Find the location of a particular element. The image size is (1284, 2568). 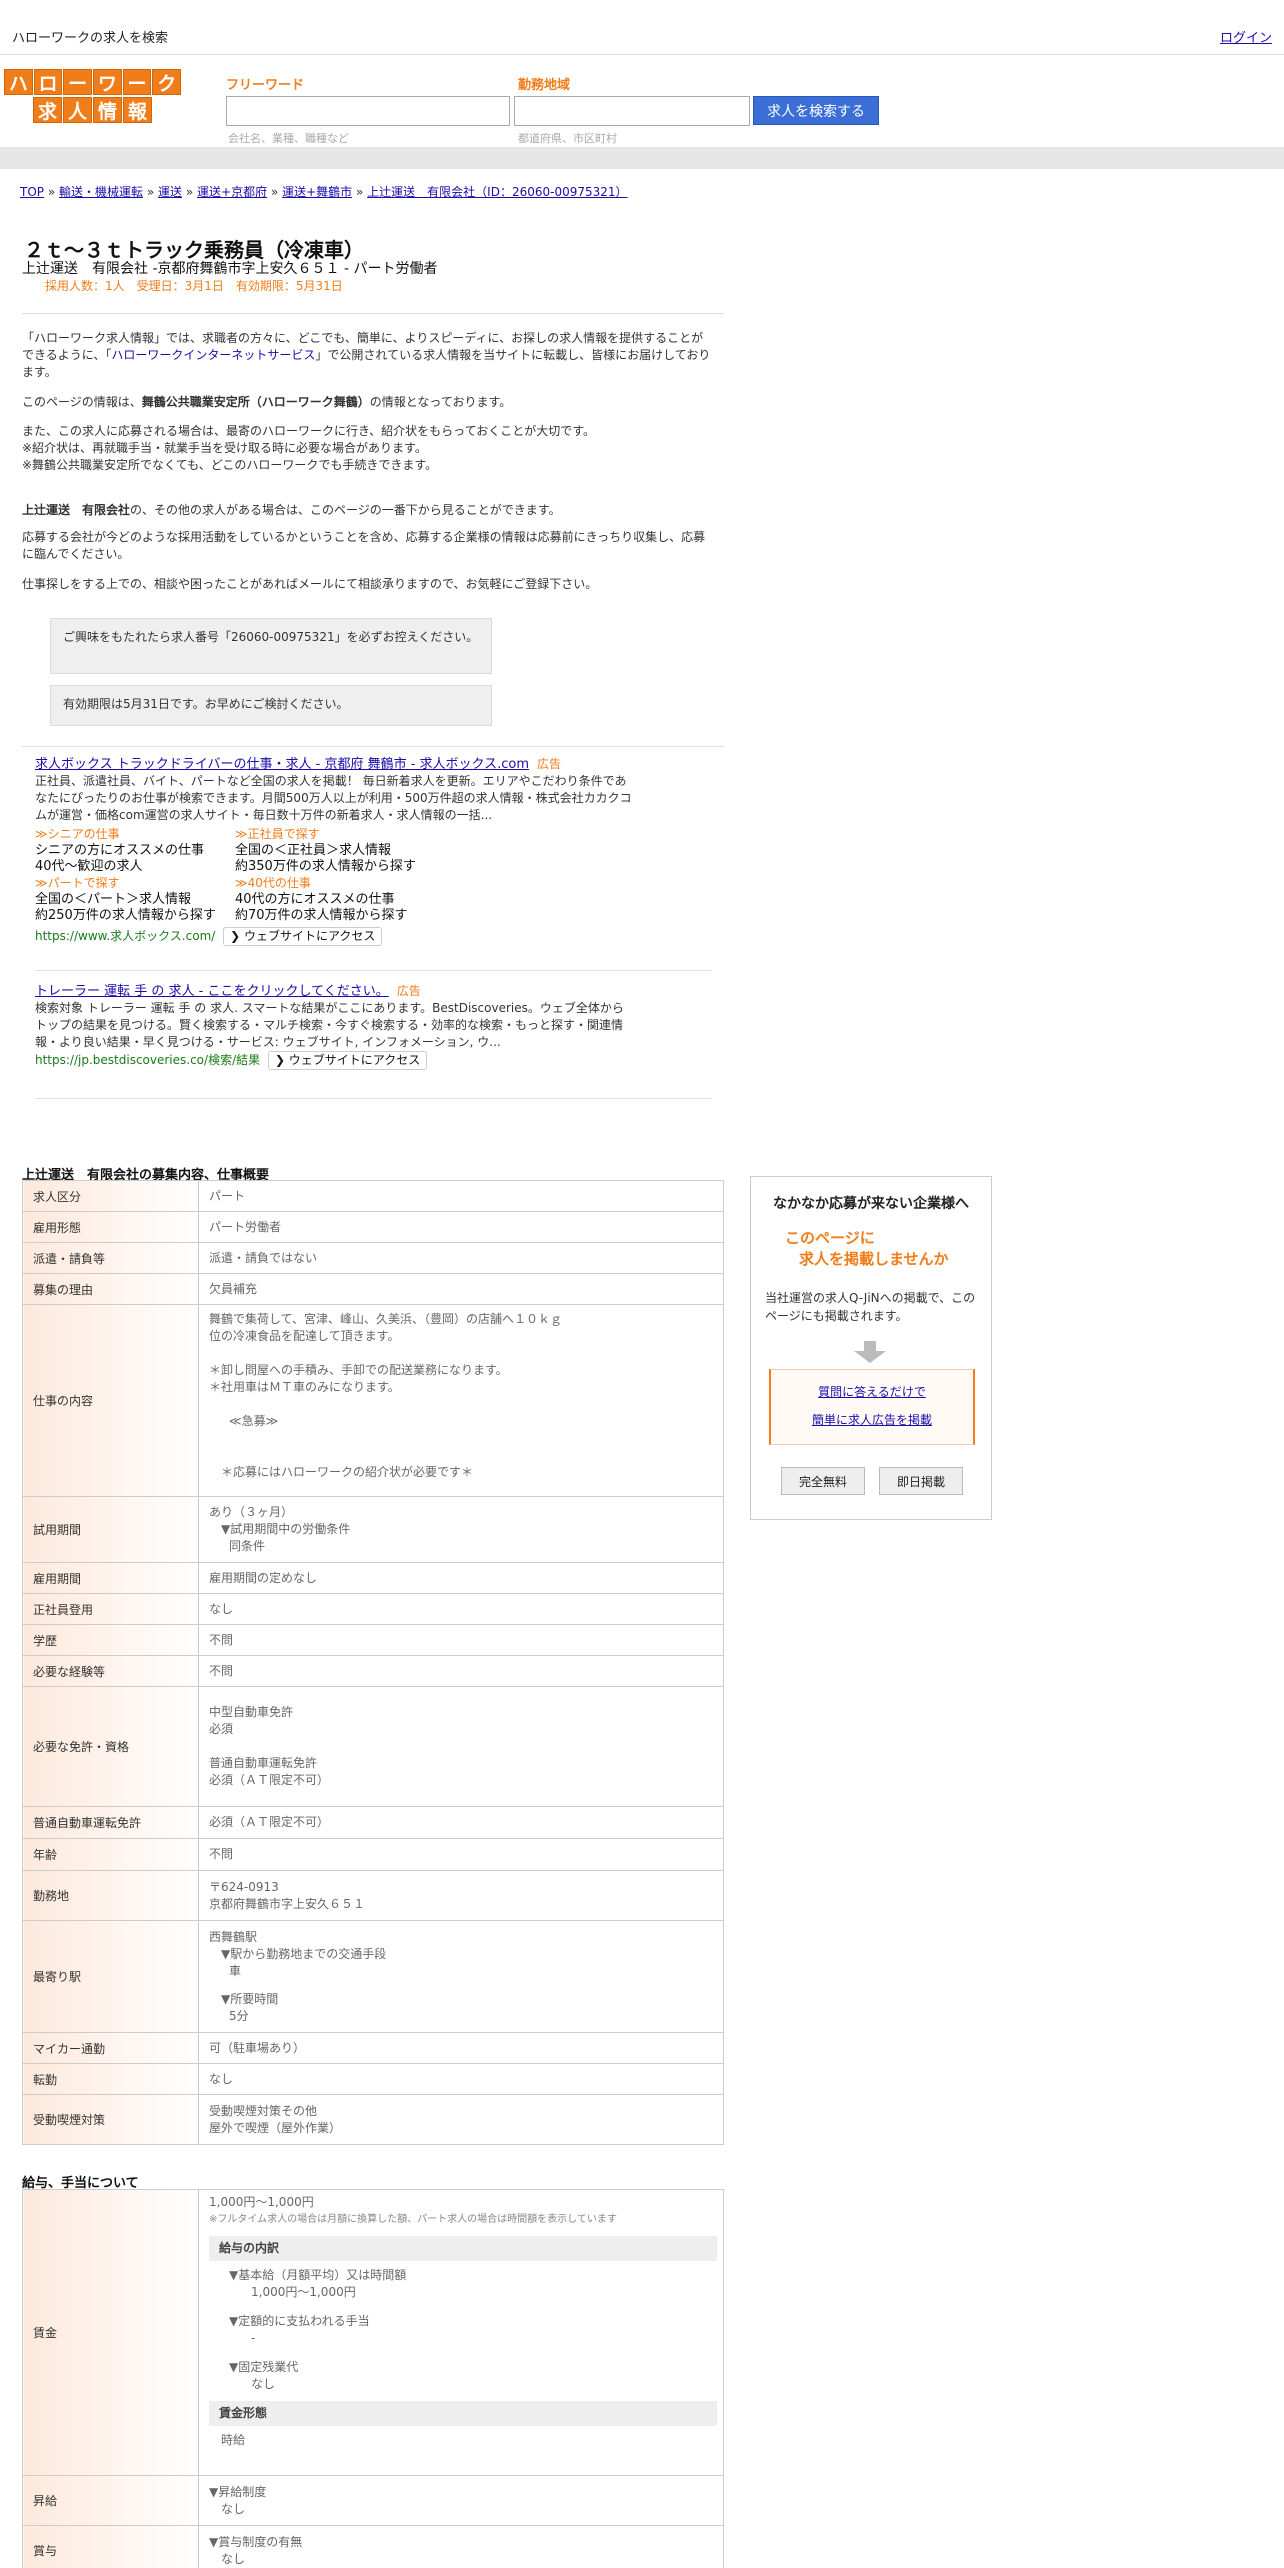

intro-line: ※舞鶴公共職業安定所でなくても、どこのハローワークでも手続きできます。 is located at coordinates (230, 465).